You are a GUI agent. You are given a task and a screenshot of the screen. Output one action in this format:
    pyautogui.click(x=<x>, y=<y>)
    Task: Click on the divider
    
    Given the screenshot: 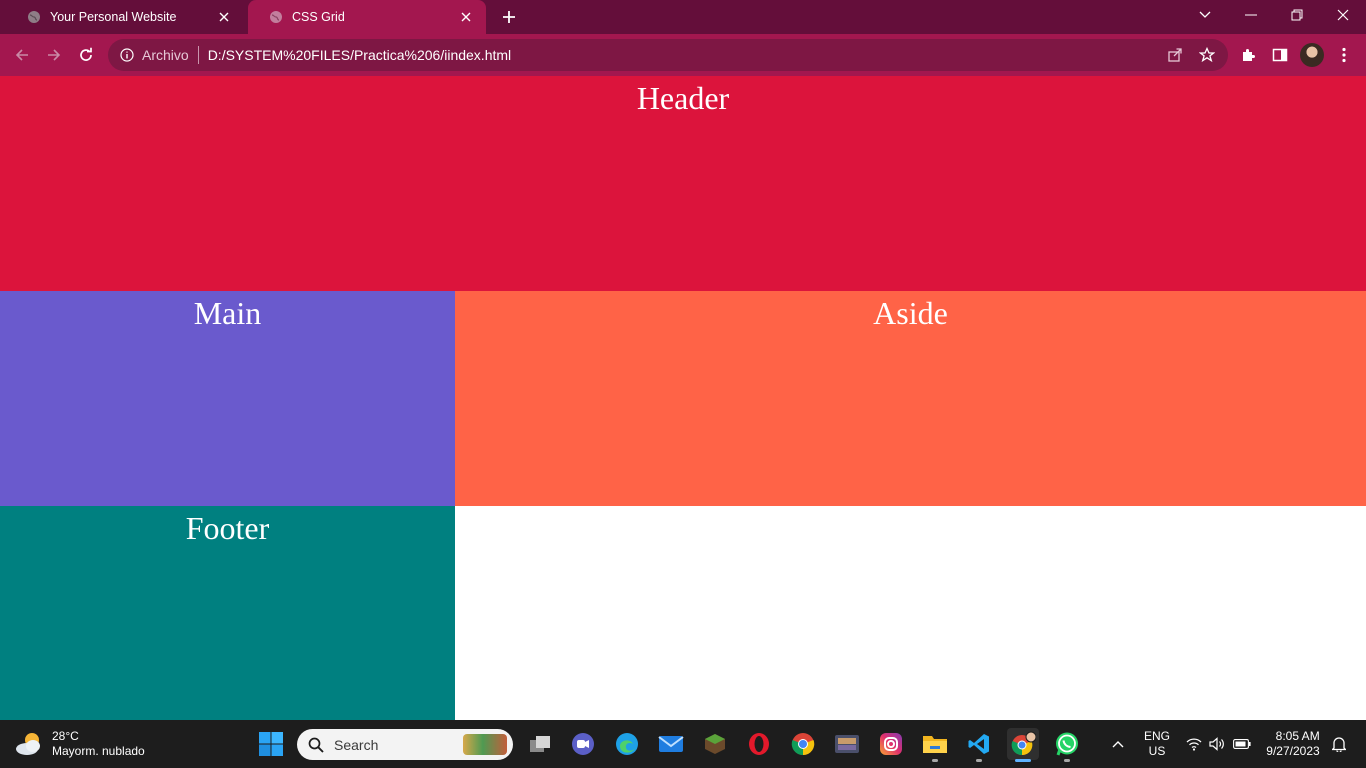 What is the action you would take?
    pyautogui.click(x=198, y=55)
    